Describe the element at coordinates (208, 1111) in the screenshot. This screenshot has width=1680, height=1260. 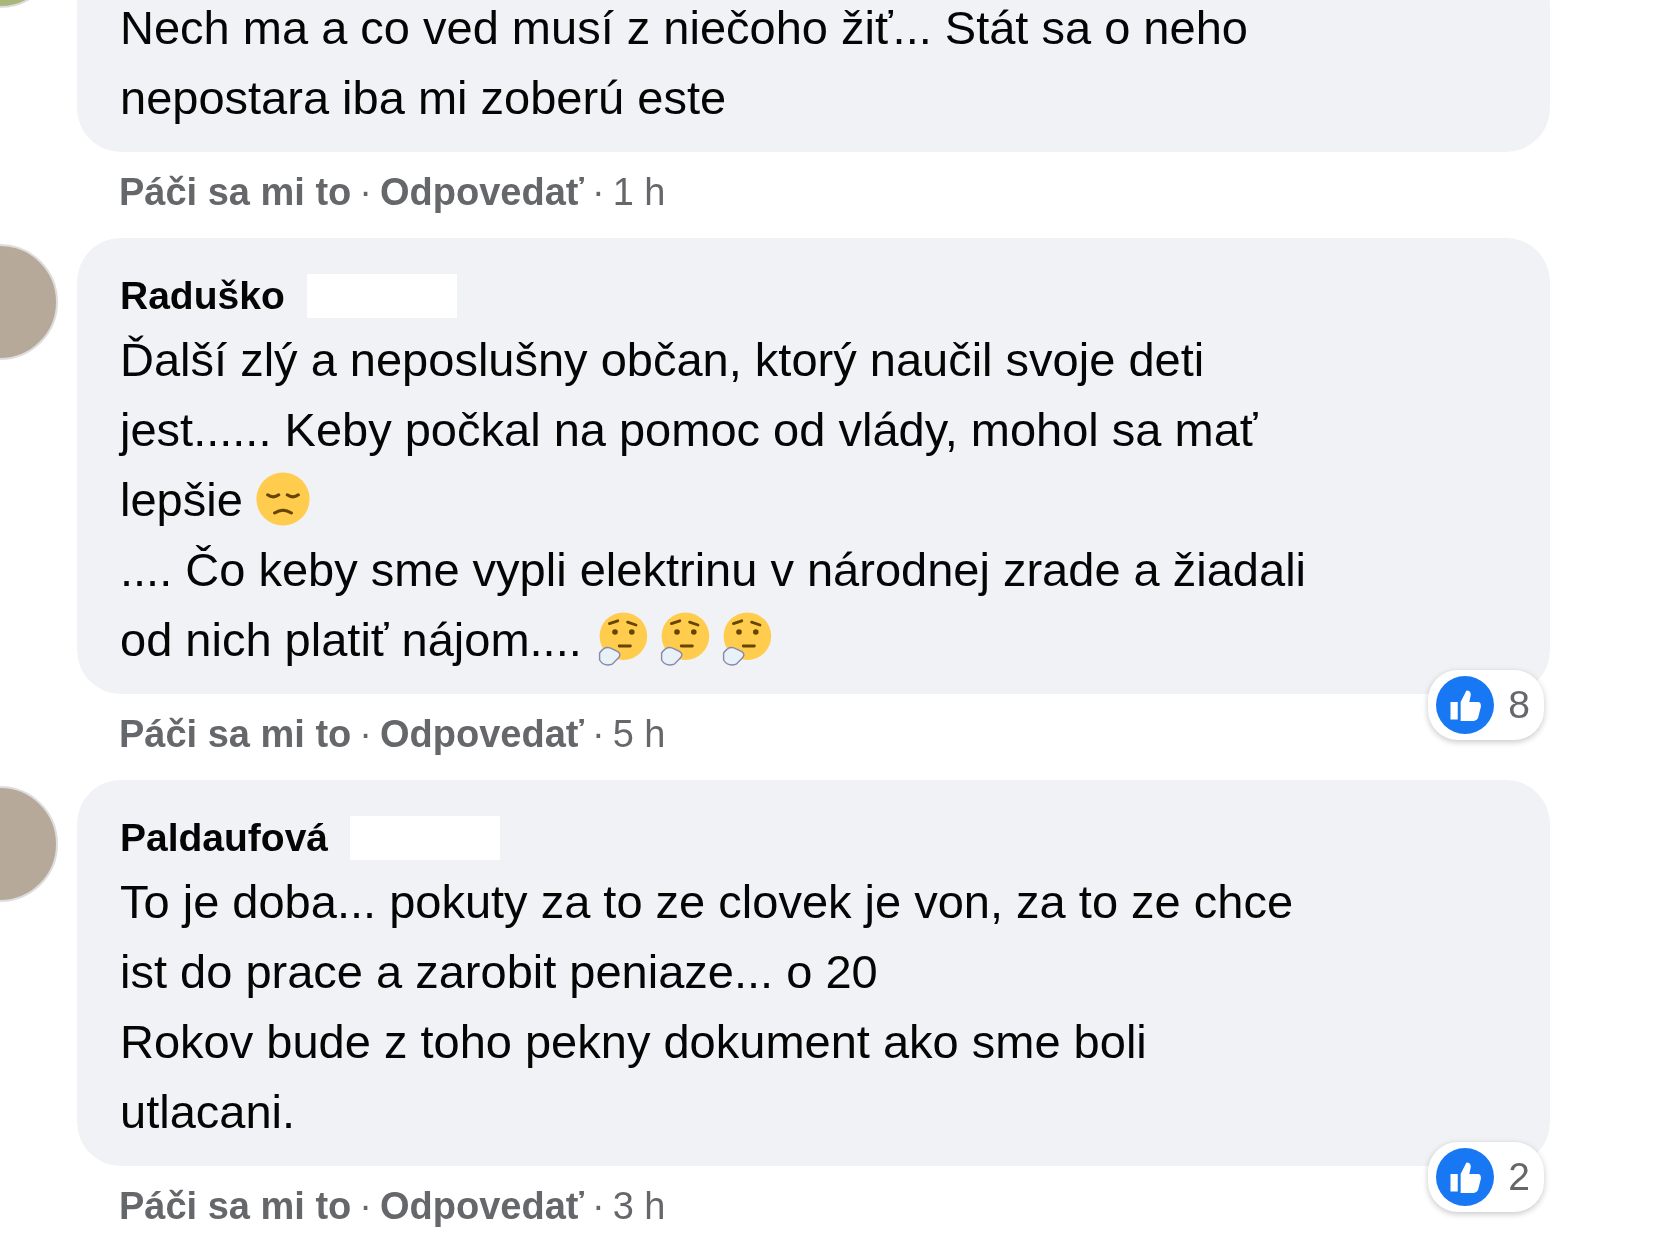
I see `comment-text: utlacani.` at that location.